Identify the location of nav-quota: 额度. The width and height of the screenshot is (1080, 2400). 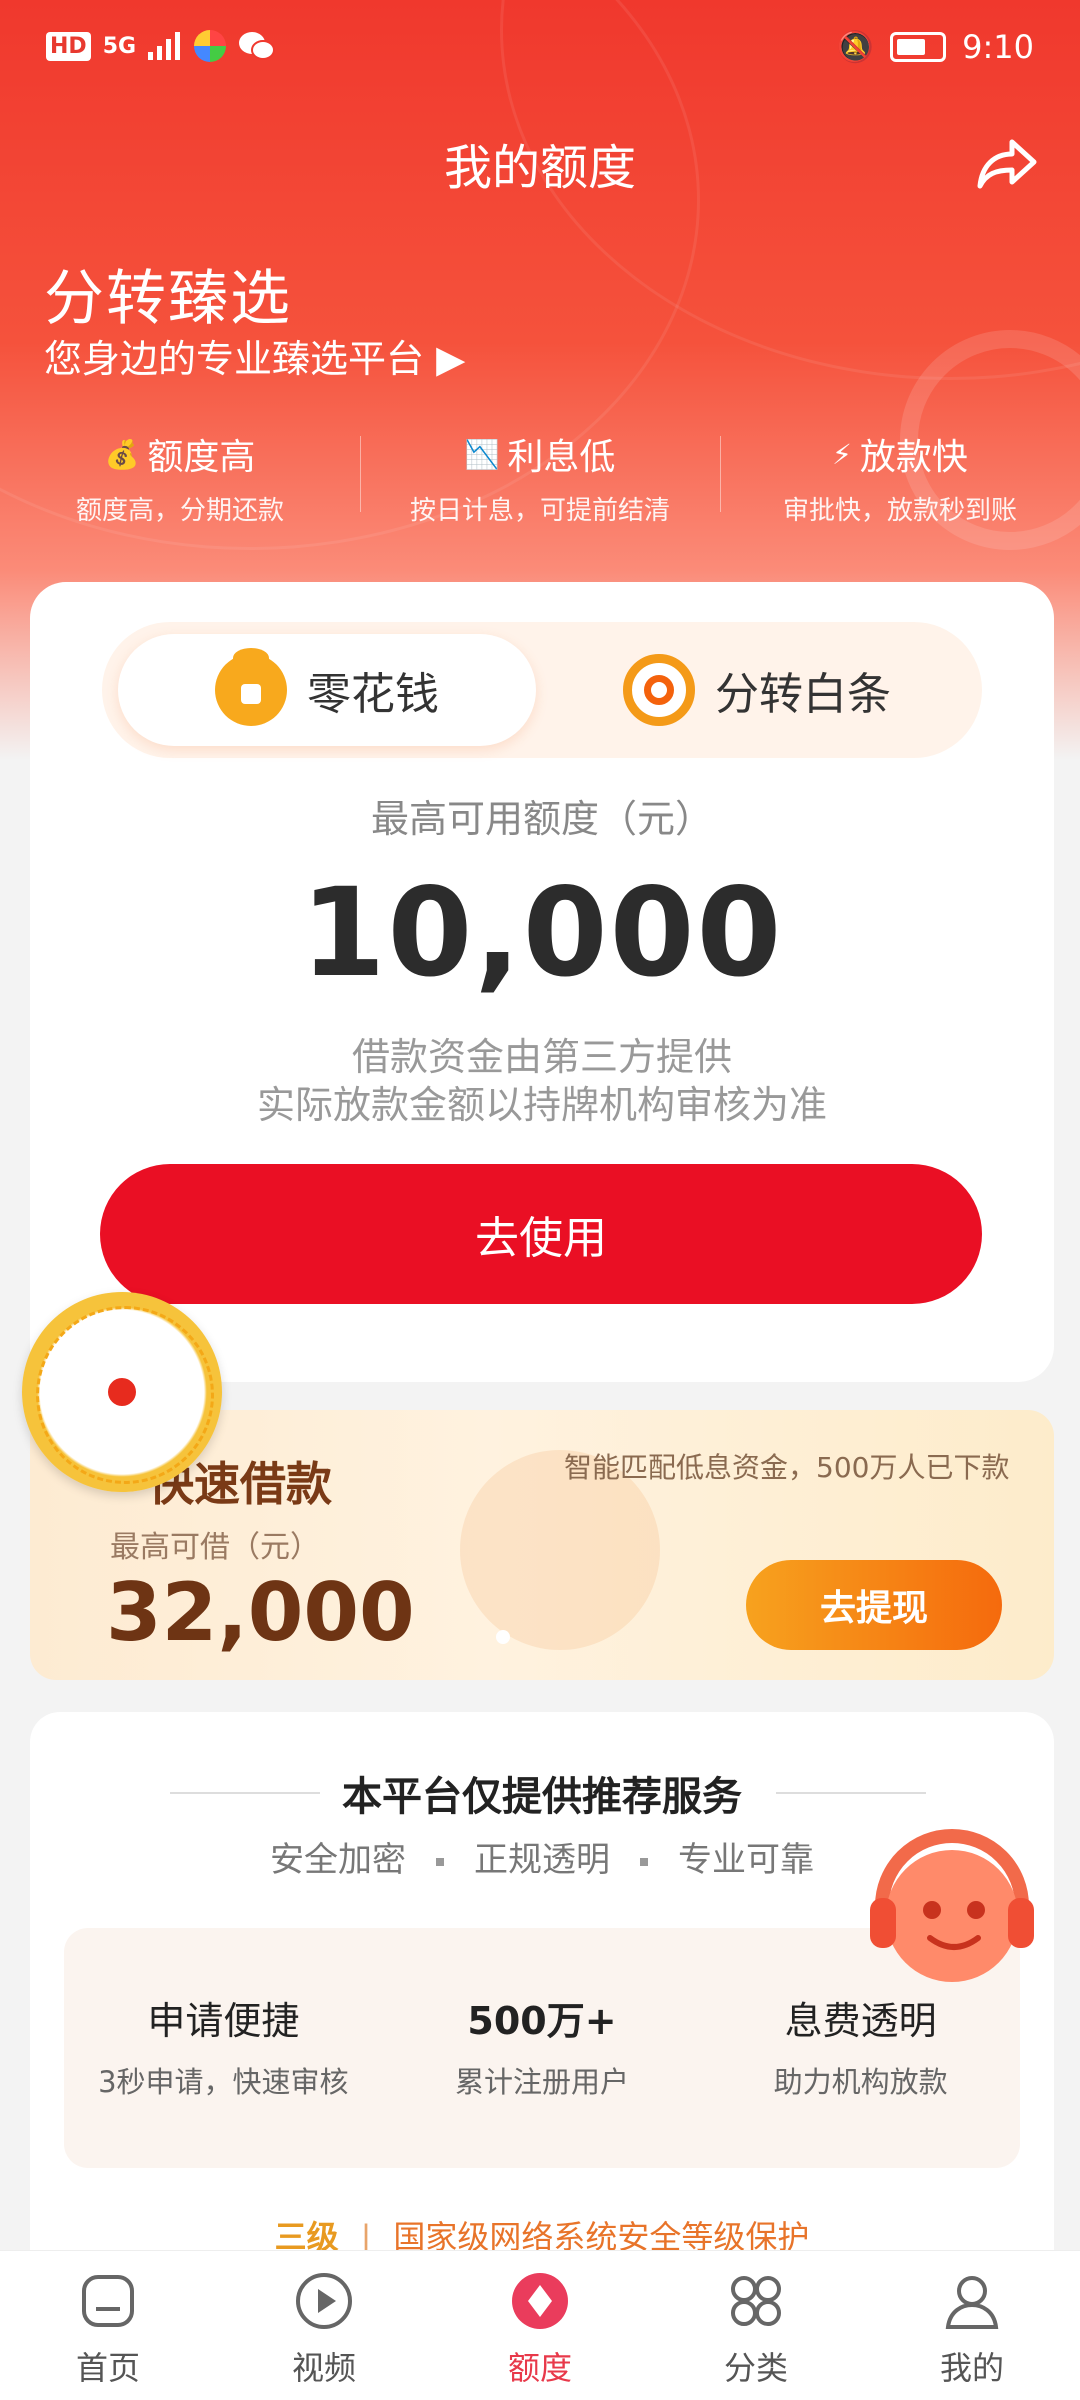
(540, 2325).